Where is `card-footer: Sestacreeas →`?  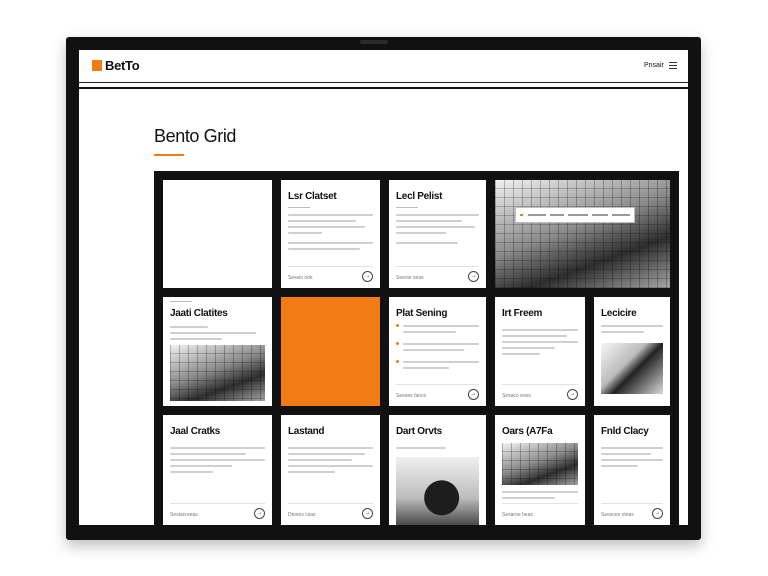 card-footer: Sestacreeas → is located at coordinates (217, 514).